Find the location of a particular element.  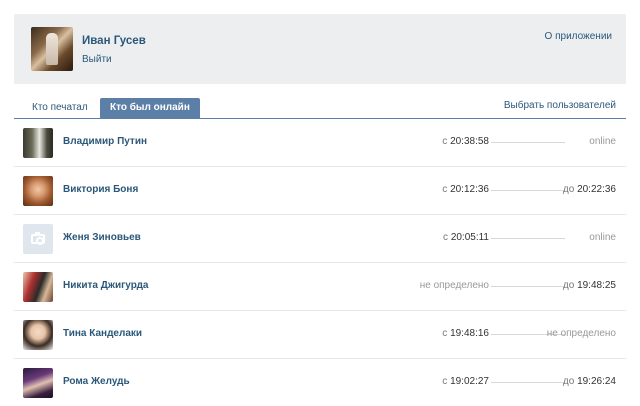

from-time: 19:48:16 is located at coordinates (469, 333).